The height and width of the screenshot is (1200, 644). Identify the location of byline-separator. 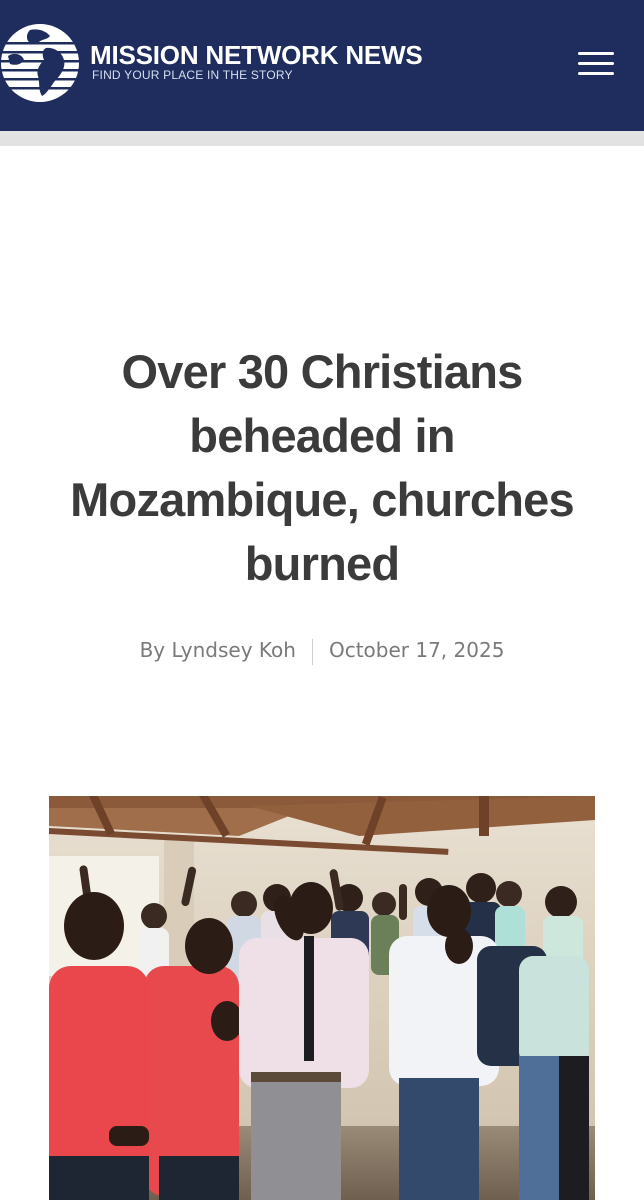
(312, 651).